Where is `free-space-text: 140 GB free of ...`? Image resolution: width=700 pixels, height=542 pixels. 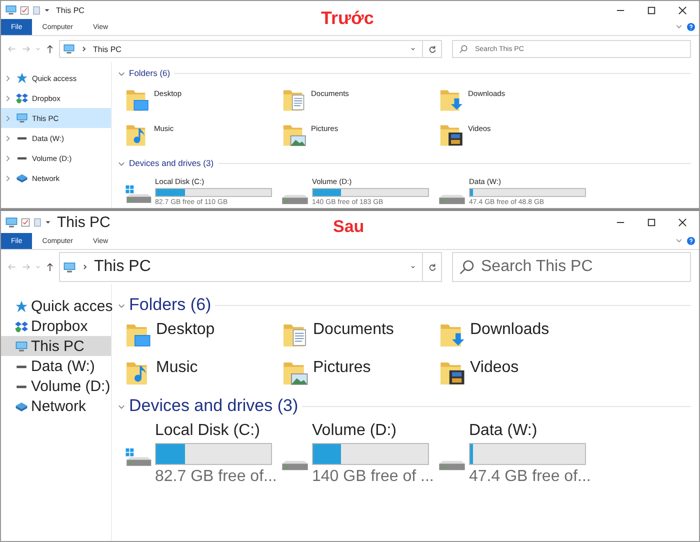
free-space-text: 140 GB free of ... is located at coordinates (373, 477).